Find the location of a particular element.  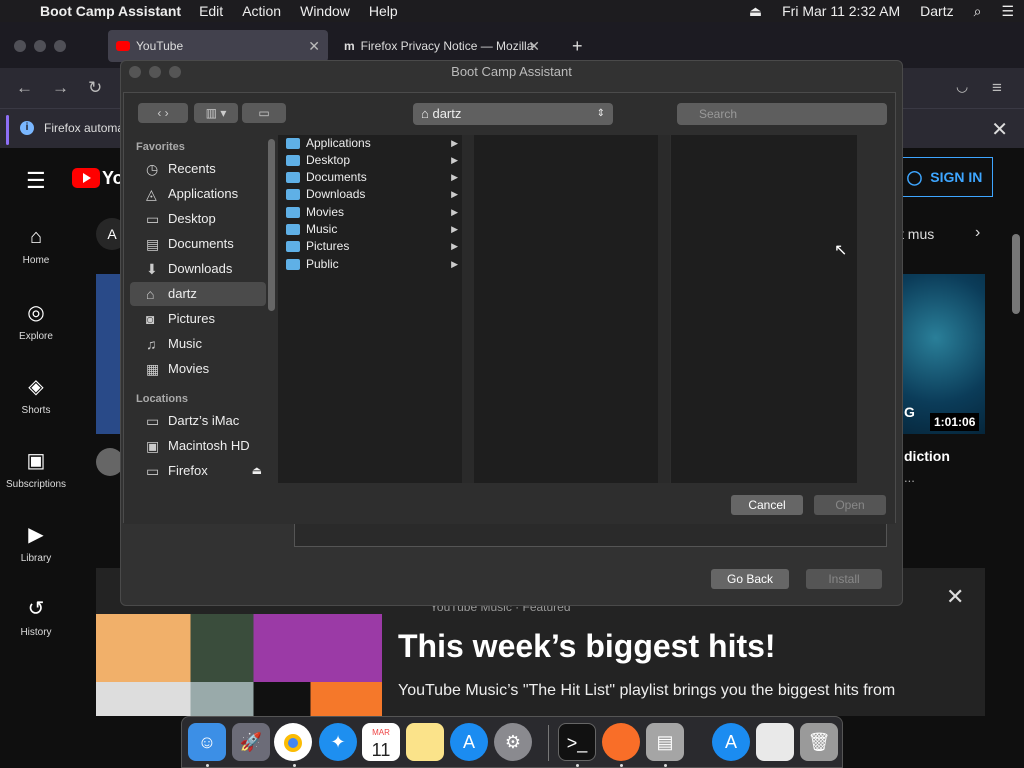

menu-edit: Edit is located at coordinates (211, 11).